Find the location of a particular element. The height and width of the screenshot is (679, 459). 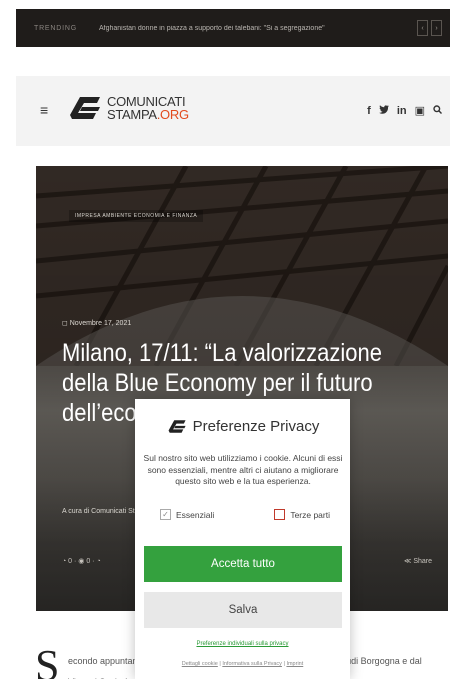

linkedin-icon: in is located at coordinates (402, 111).